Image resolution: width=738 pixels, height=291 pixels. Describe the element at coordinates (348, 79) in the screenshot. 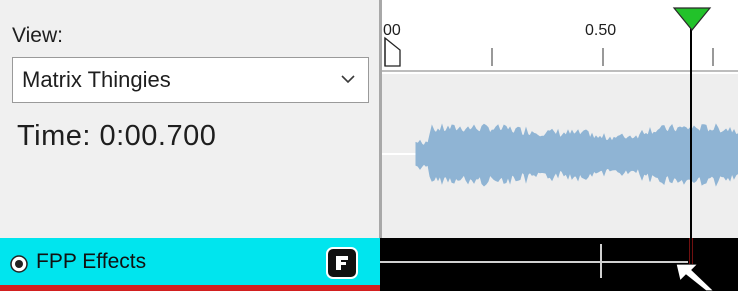

I see `chevron-down-icon` at that location.